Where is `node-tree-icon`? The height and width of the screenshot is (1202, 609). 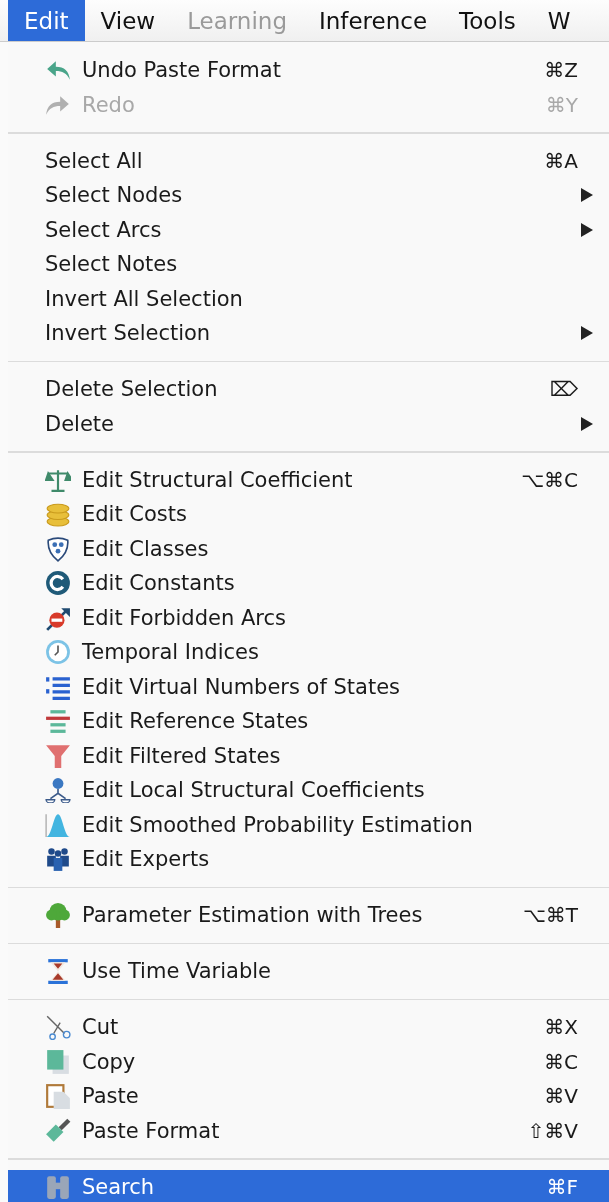 node-tree-icon is located at coordinates (58, 790).